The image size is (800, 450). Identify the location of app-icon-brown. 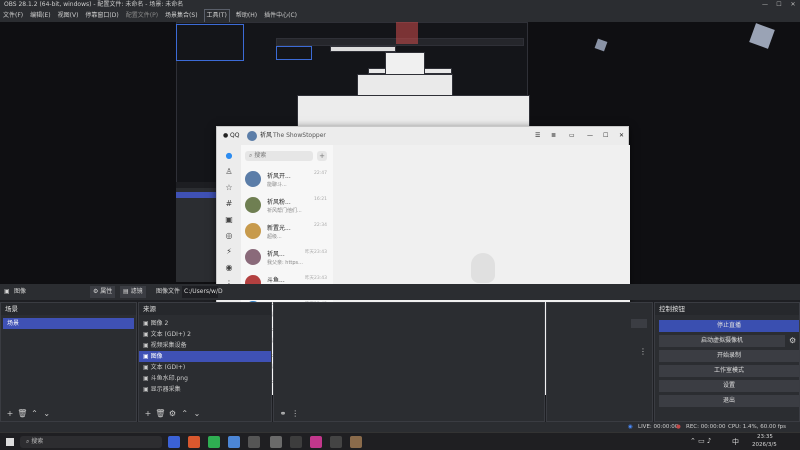
(356, 442).